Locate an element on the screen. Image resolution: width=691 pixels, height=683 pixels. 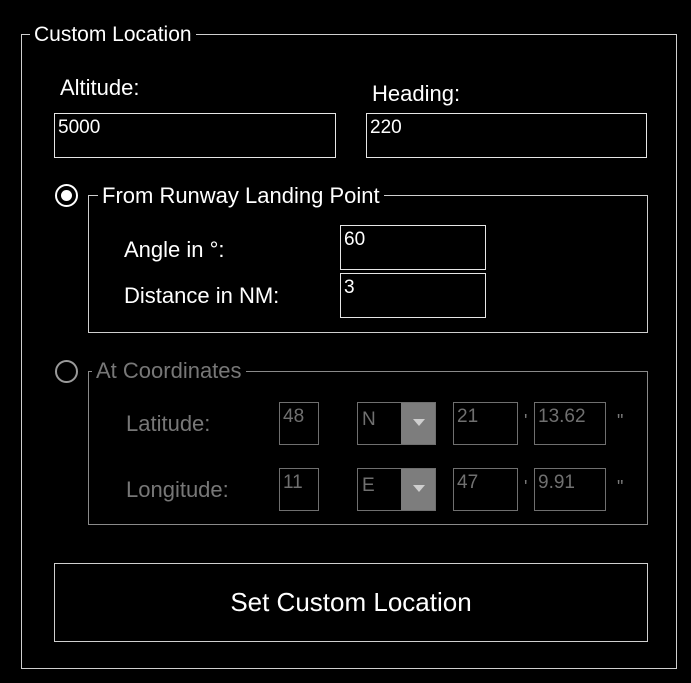
latitude-hemisphere-select: N is located at coordinates (396, 423).